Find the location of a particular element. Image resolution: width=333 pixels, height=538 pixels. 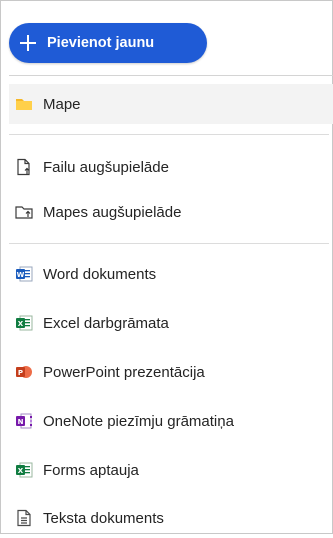

svg-text: P is located at coordinates (20, 373).